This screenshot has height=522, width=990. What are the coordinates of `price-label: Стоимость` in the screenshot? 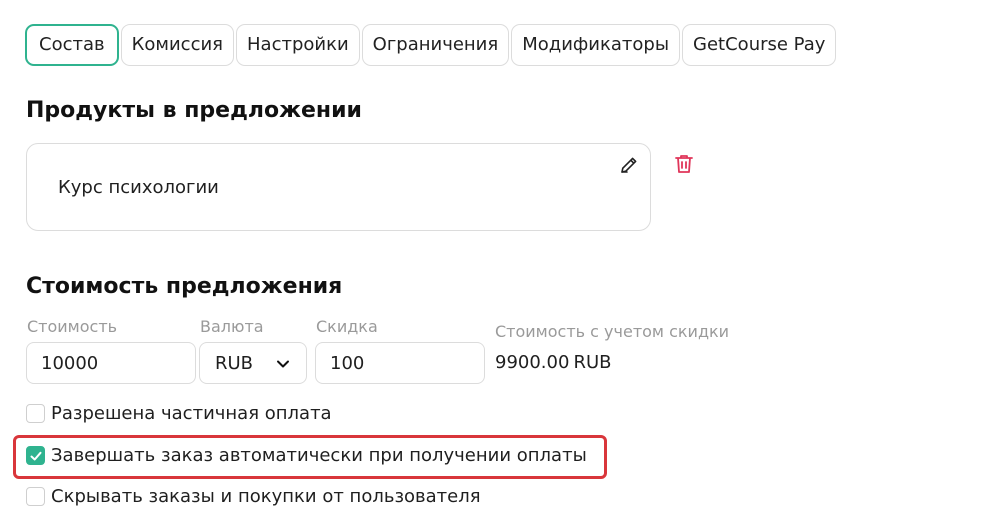 It's located at (72, 326).